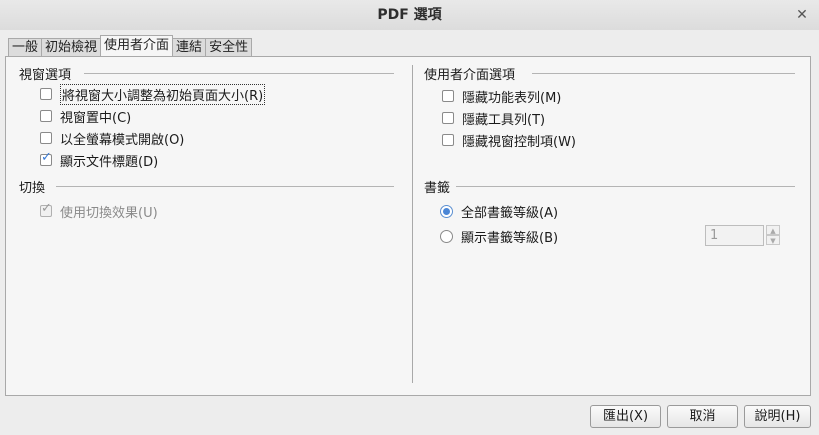 The width and height of the screenshot is (819, 435). What do you see at coordinates (189, 47) in the screenshot?
I see `tab-links: 連結` at bounding box center [189, 47].